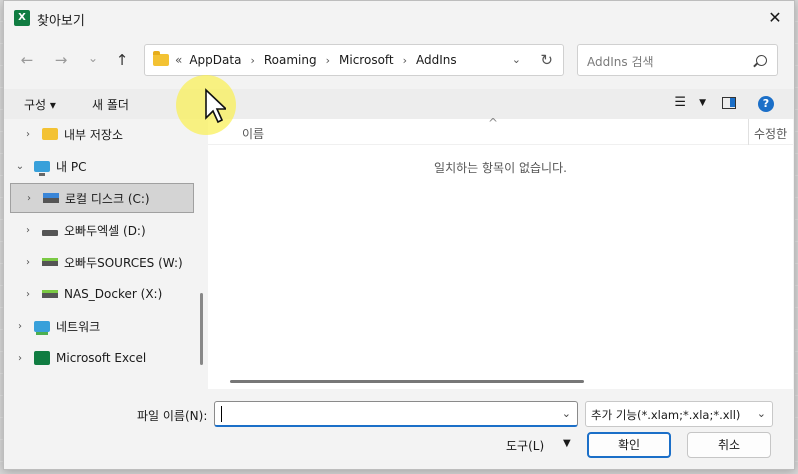  I want to click on breadcrumb: « AppData › Roaming › Microsoft › AddIns, so click(316, 60).